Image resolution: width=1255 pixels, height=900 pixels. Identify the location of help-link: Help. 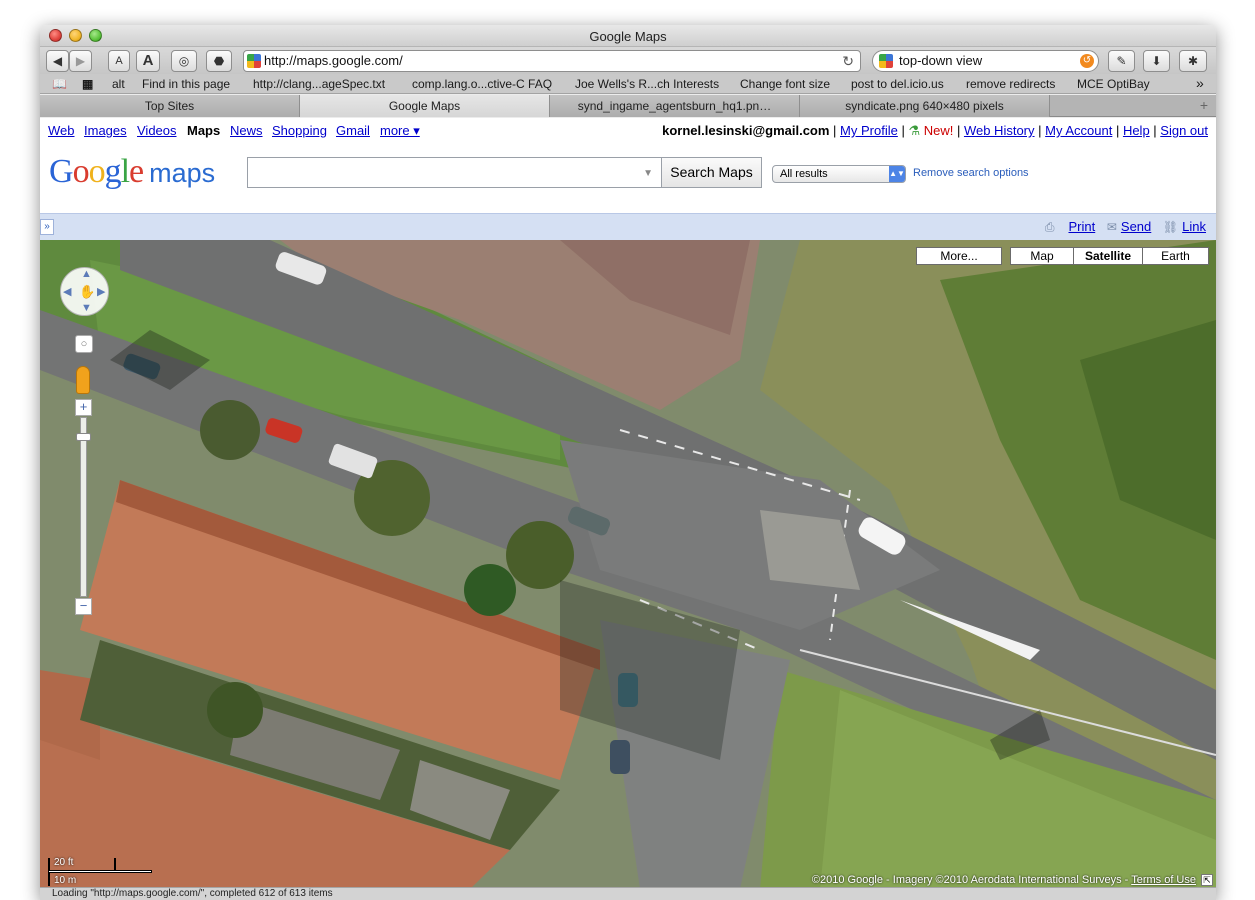
(1136, 130).